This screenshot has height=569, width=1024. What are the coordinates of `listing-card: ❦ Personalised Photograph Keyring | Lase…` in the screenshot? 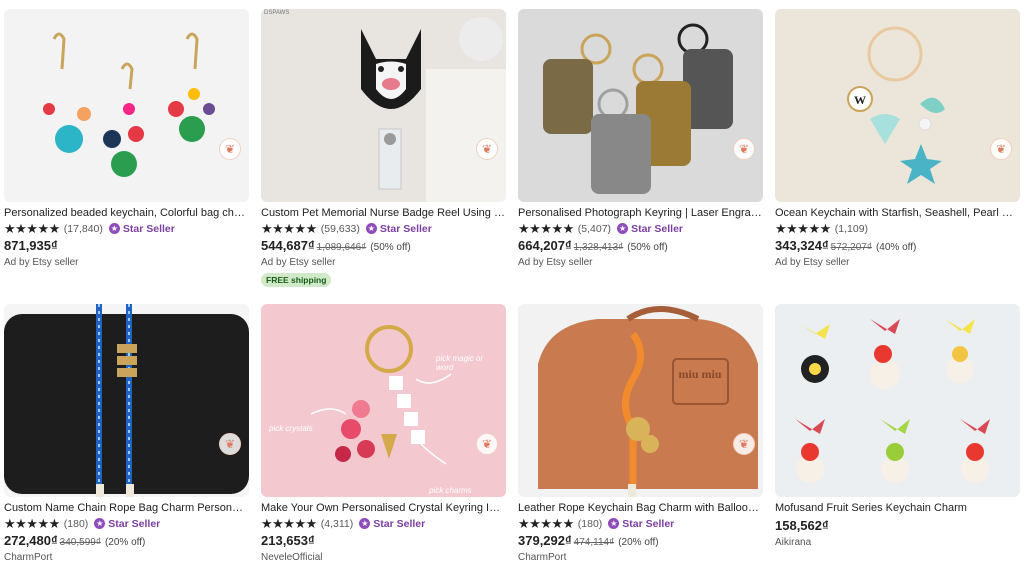 It's located at (640, 138).